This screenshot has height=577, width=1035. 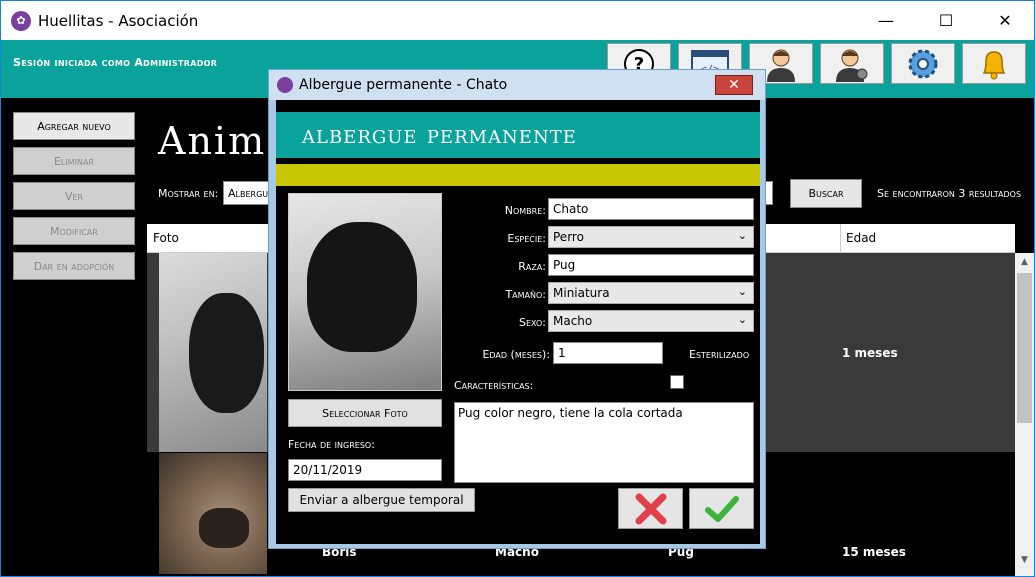 What do you see at coordinates (166, 238) in the screenshot?
I see `column-photo: Foto` at bounding box center [166, 238].